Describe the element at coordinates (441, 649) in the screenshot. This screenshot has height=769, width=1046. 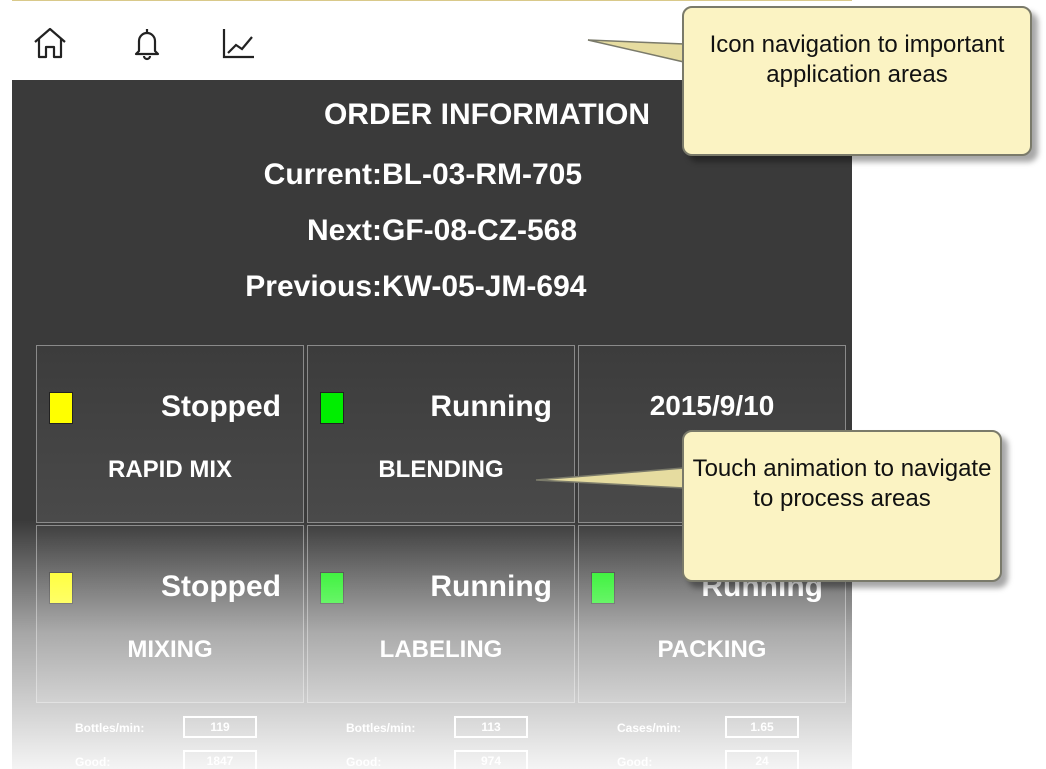
I see `tile-name: LABELING` at that location.